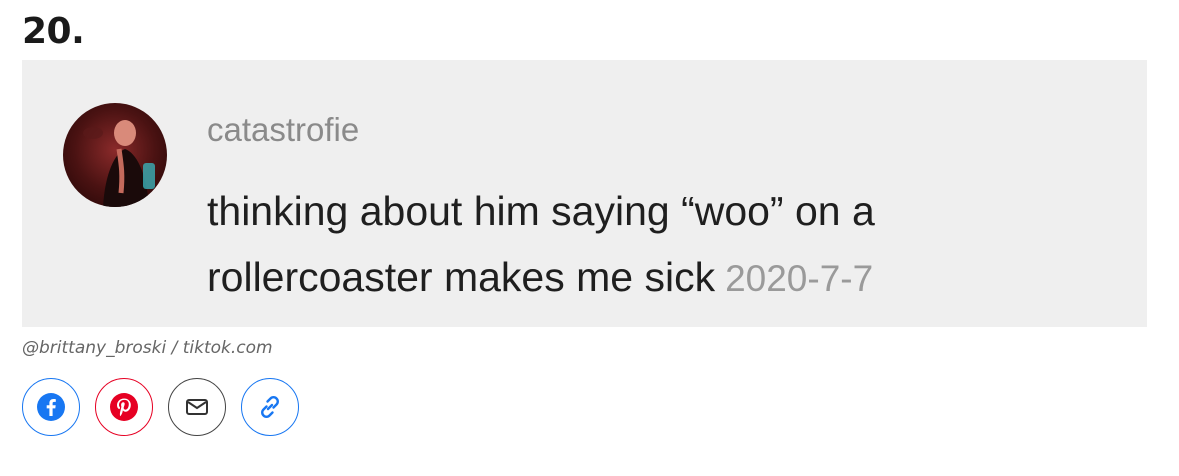 Image resolution: width=1179 pixels, height=476 pixels. I want to click on item-number: 20., so click(53, 31).